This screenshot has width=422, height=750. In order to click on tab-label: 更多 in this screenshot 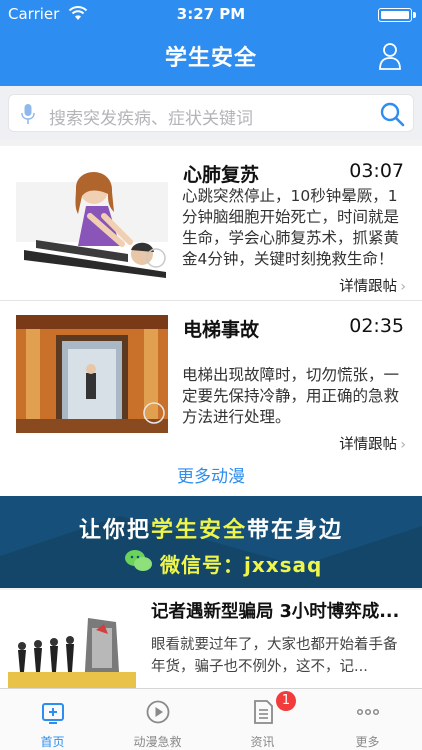, I will do `click(367, 742)`.